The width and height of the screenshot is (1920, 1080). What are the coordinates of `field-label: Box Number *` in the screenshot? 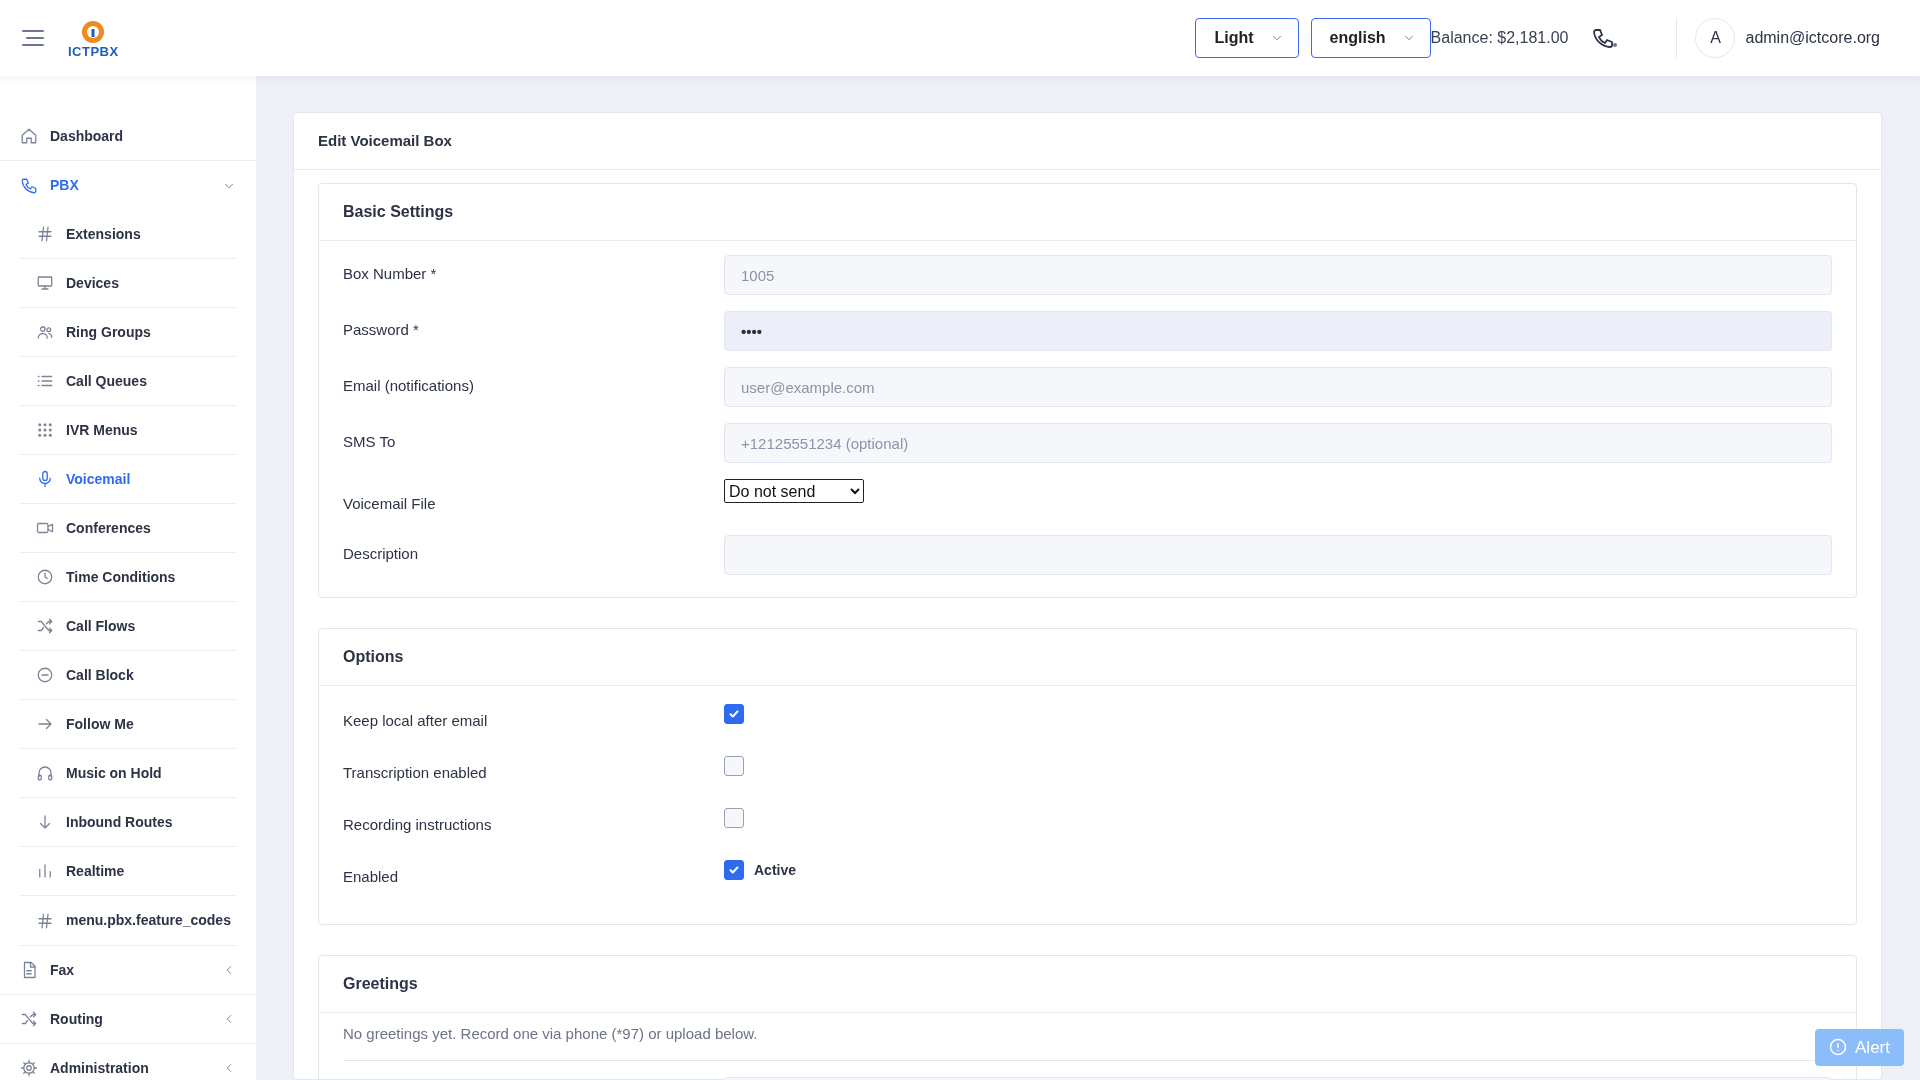 It's located at (390, 274).